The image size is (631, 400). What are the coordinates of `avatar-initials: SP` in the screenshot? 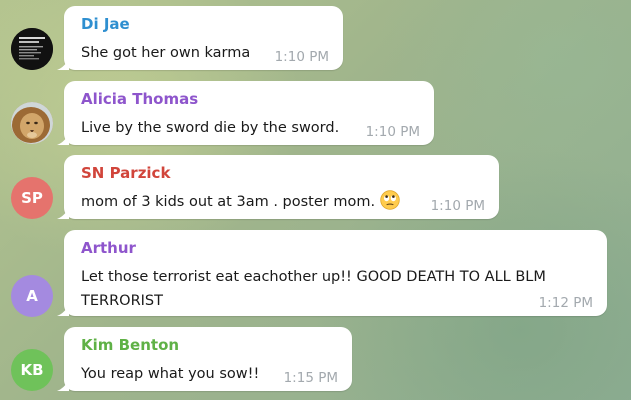 It's located at (32, 198).